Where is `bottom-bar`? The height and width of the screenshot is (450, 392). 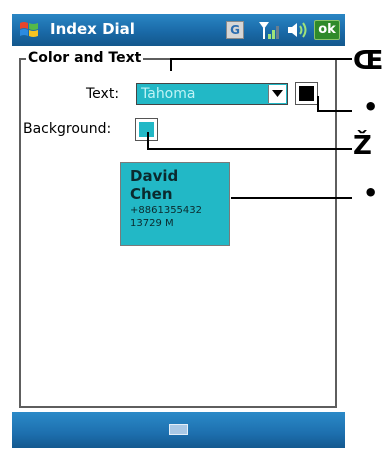 bottom-bar is located at coordinates (178, 430).